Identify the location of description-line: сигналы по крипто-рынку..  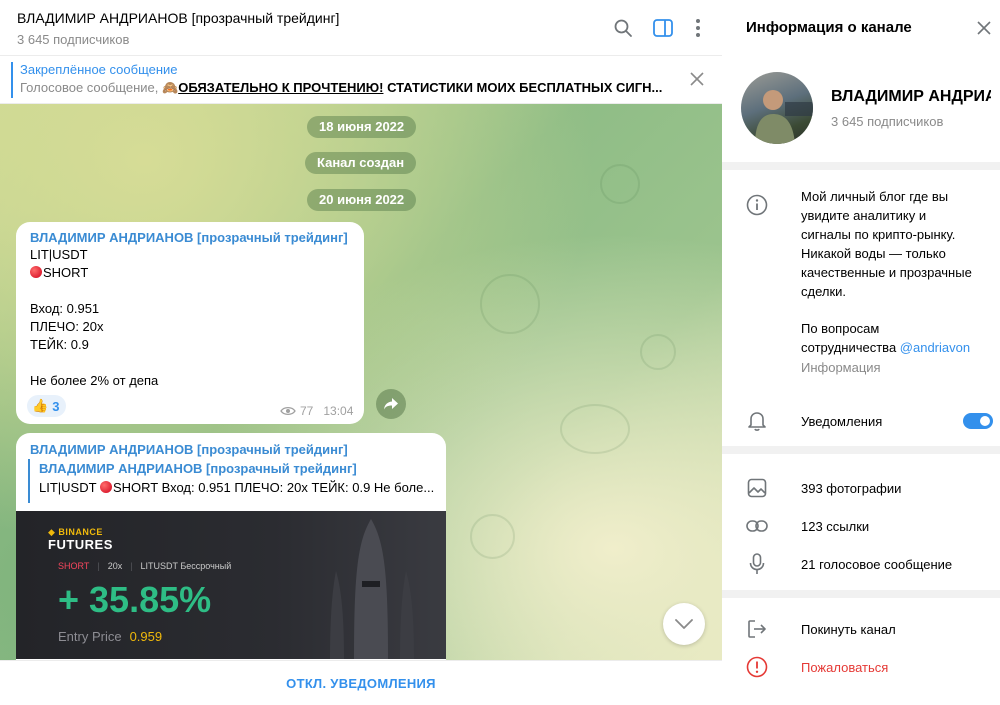
(878, 234).